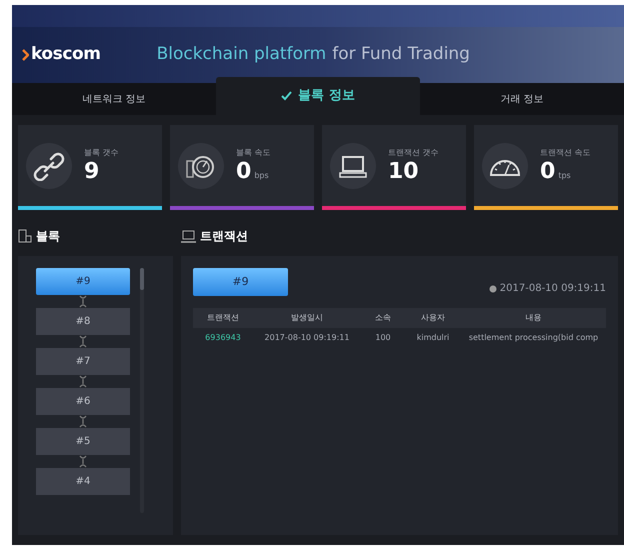 The image size is (624, 549). What do you see at coordinates (240, 282) in the screenshot?
I see `block-button: #9` at bounding box center [240, 282].